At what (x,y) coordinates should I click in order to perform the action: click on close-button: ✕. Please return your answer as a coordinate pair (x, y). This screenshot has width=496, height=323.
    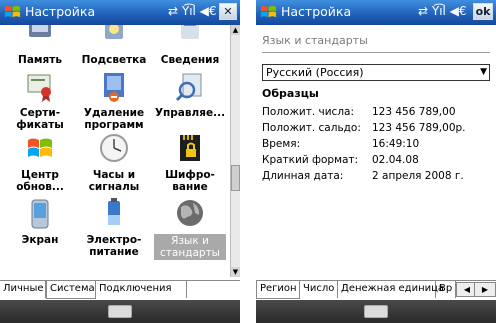
    Looking at the image, I should click on (228, 11).